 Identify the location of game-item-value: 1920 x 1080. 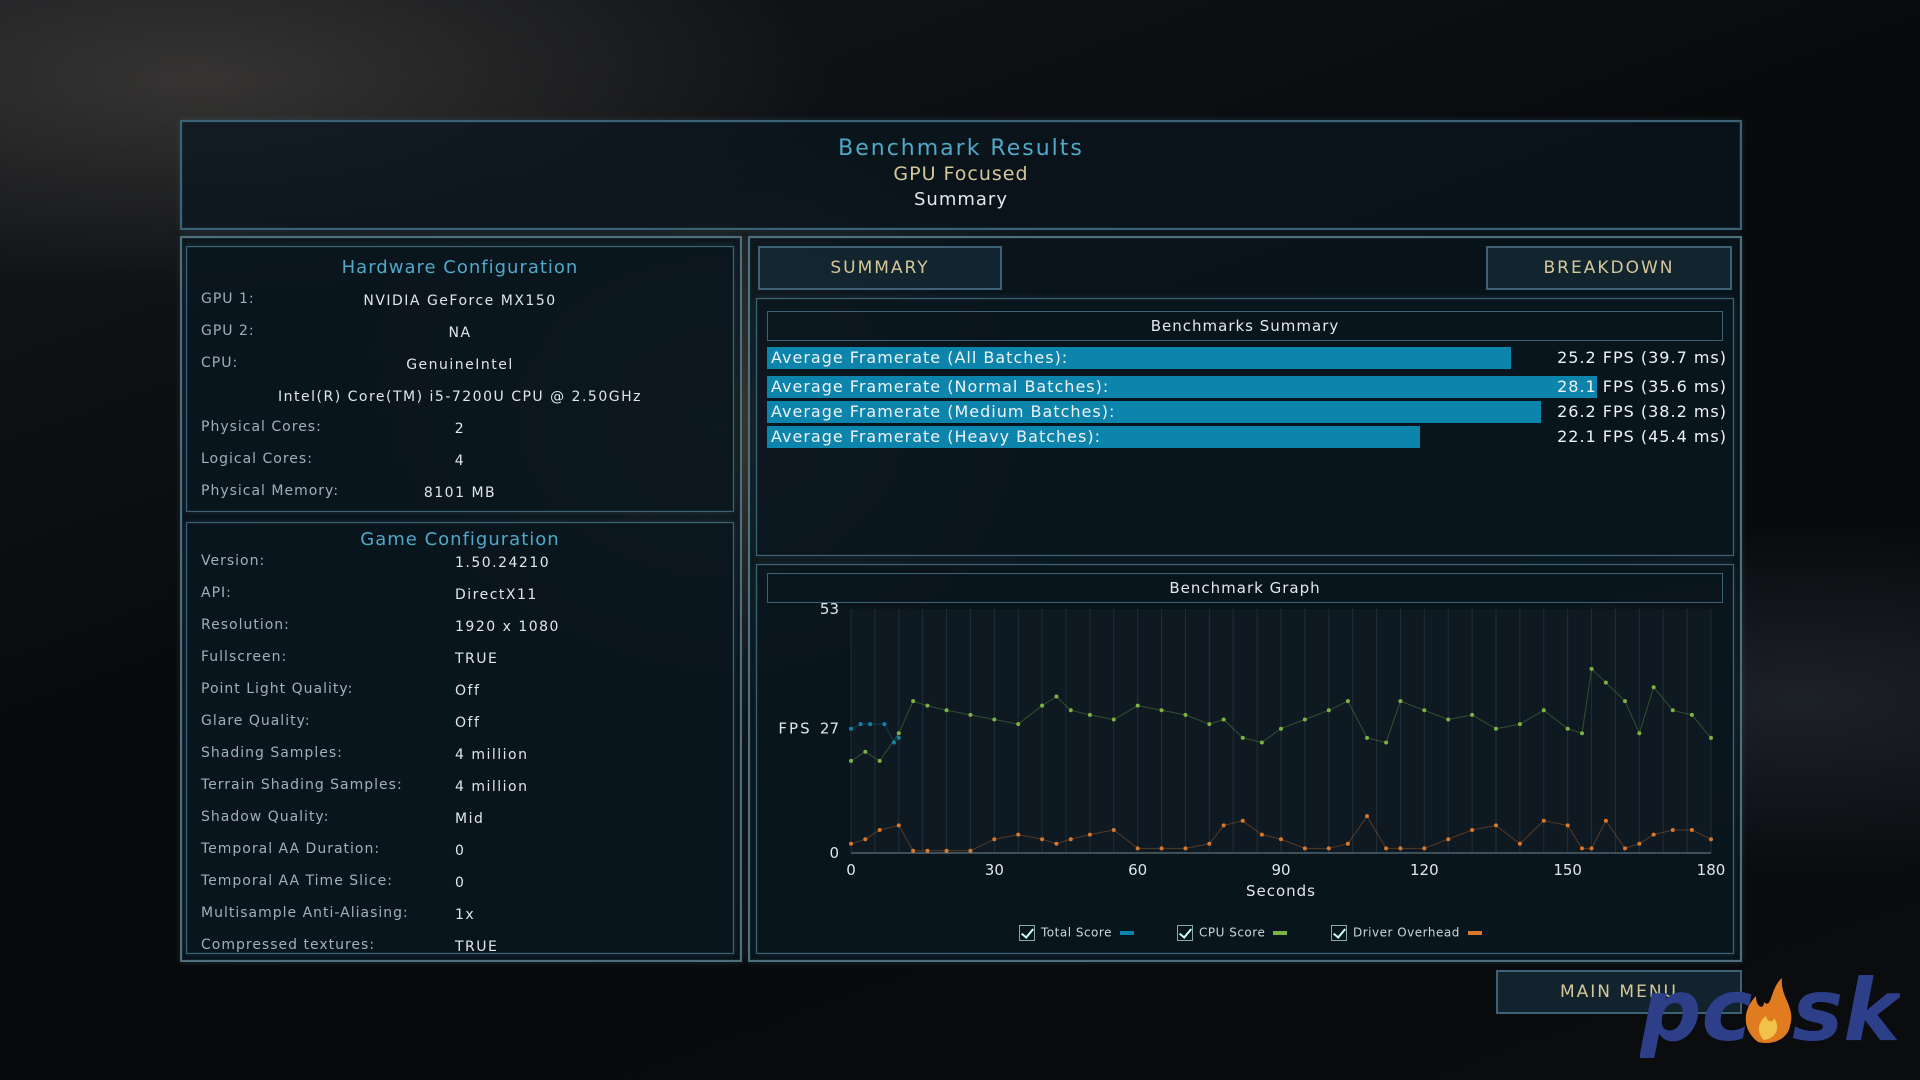
(507, 627).